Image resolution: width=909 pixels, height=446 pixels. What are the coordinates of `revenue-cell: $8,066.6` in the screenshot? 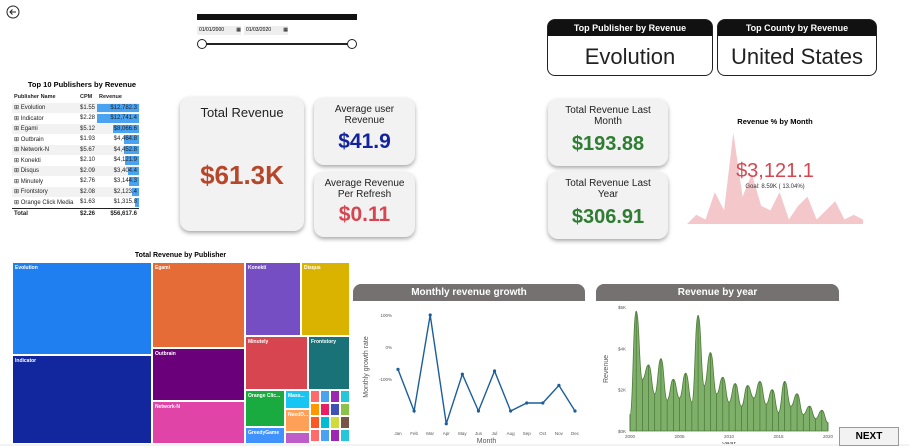 It's located at (118, 129).